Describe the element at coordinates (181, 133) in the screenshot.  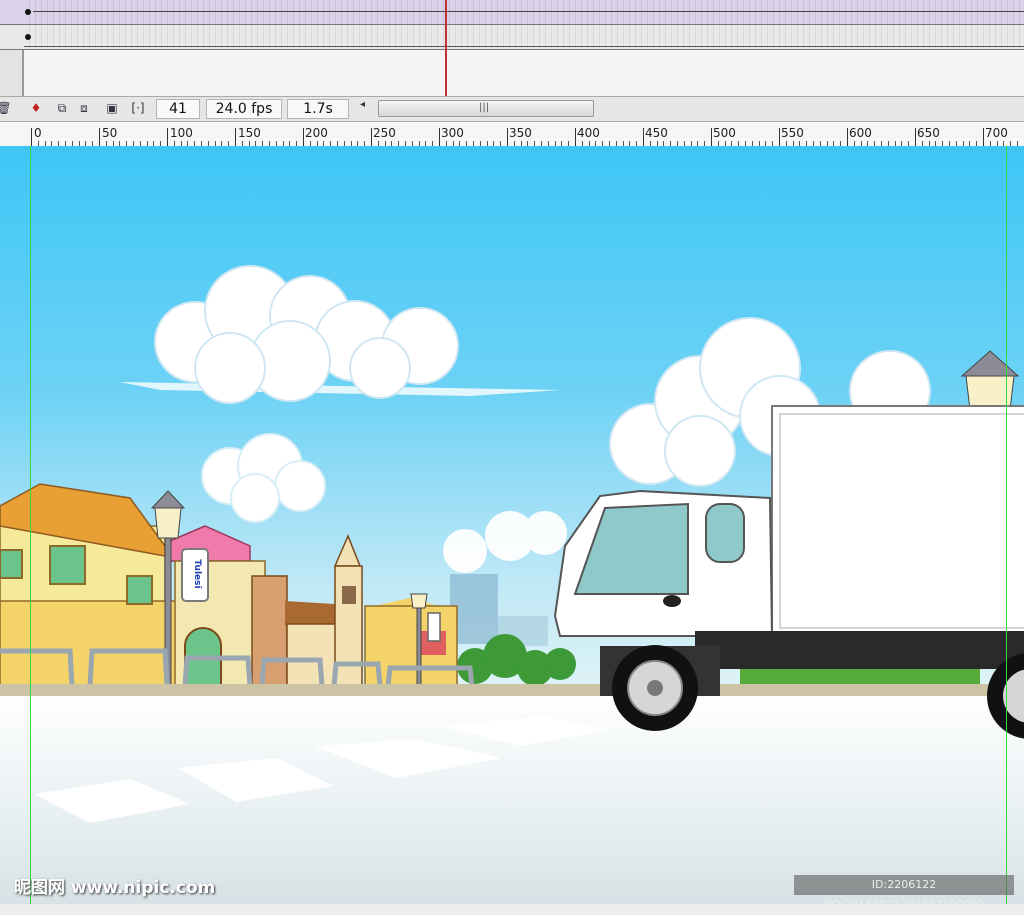
I see `ruler-label: 100` at that location.